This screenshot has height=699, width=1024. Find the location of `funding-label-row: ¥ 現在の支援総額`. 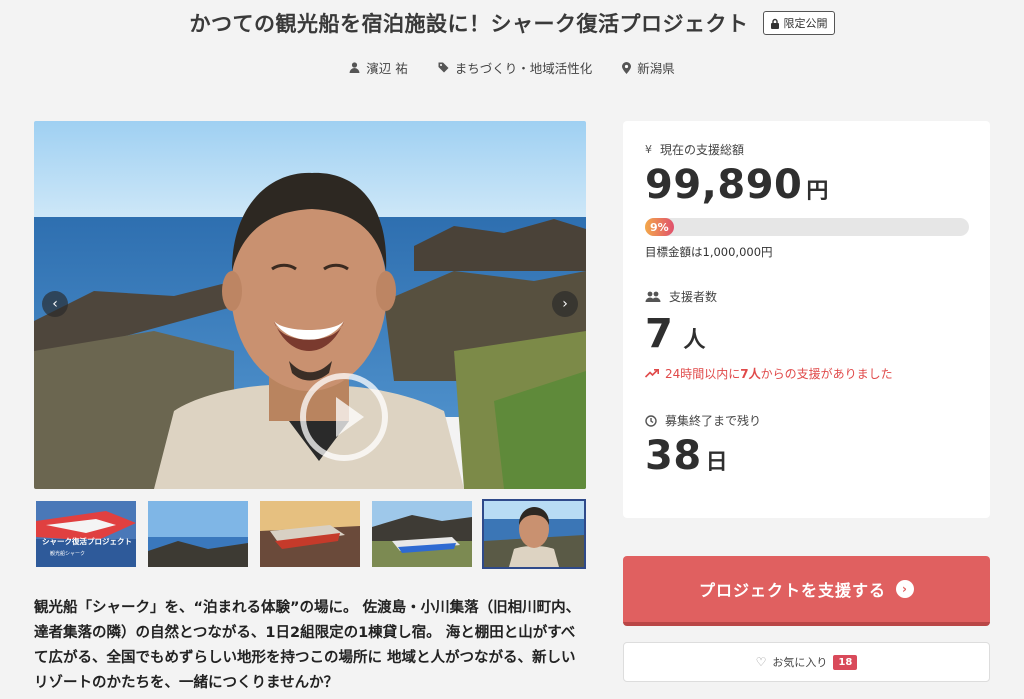

funding-label-row: ¥ 現在の支援総額 is located at coordinates (806, 149).